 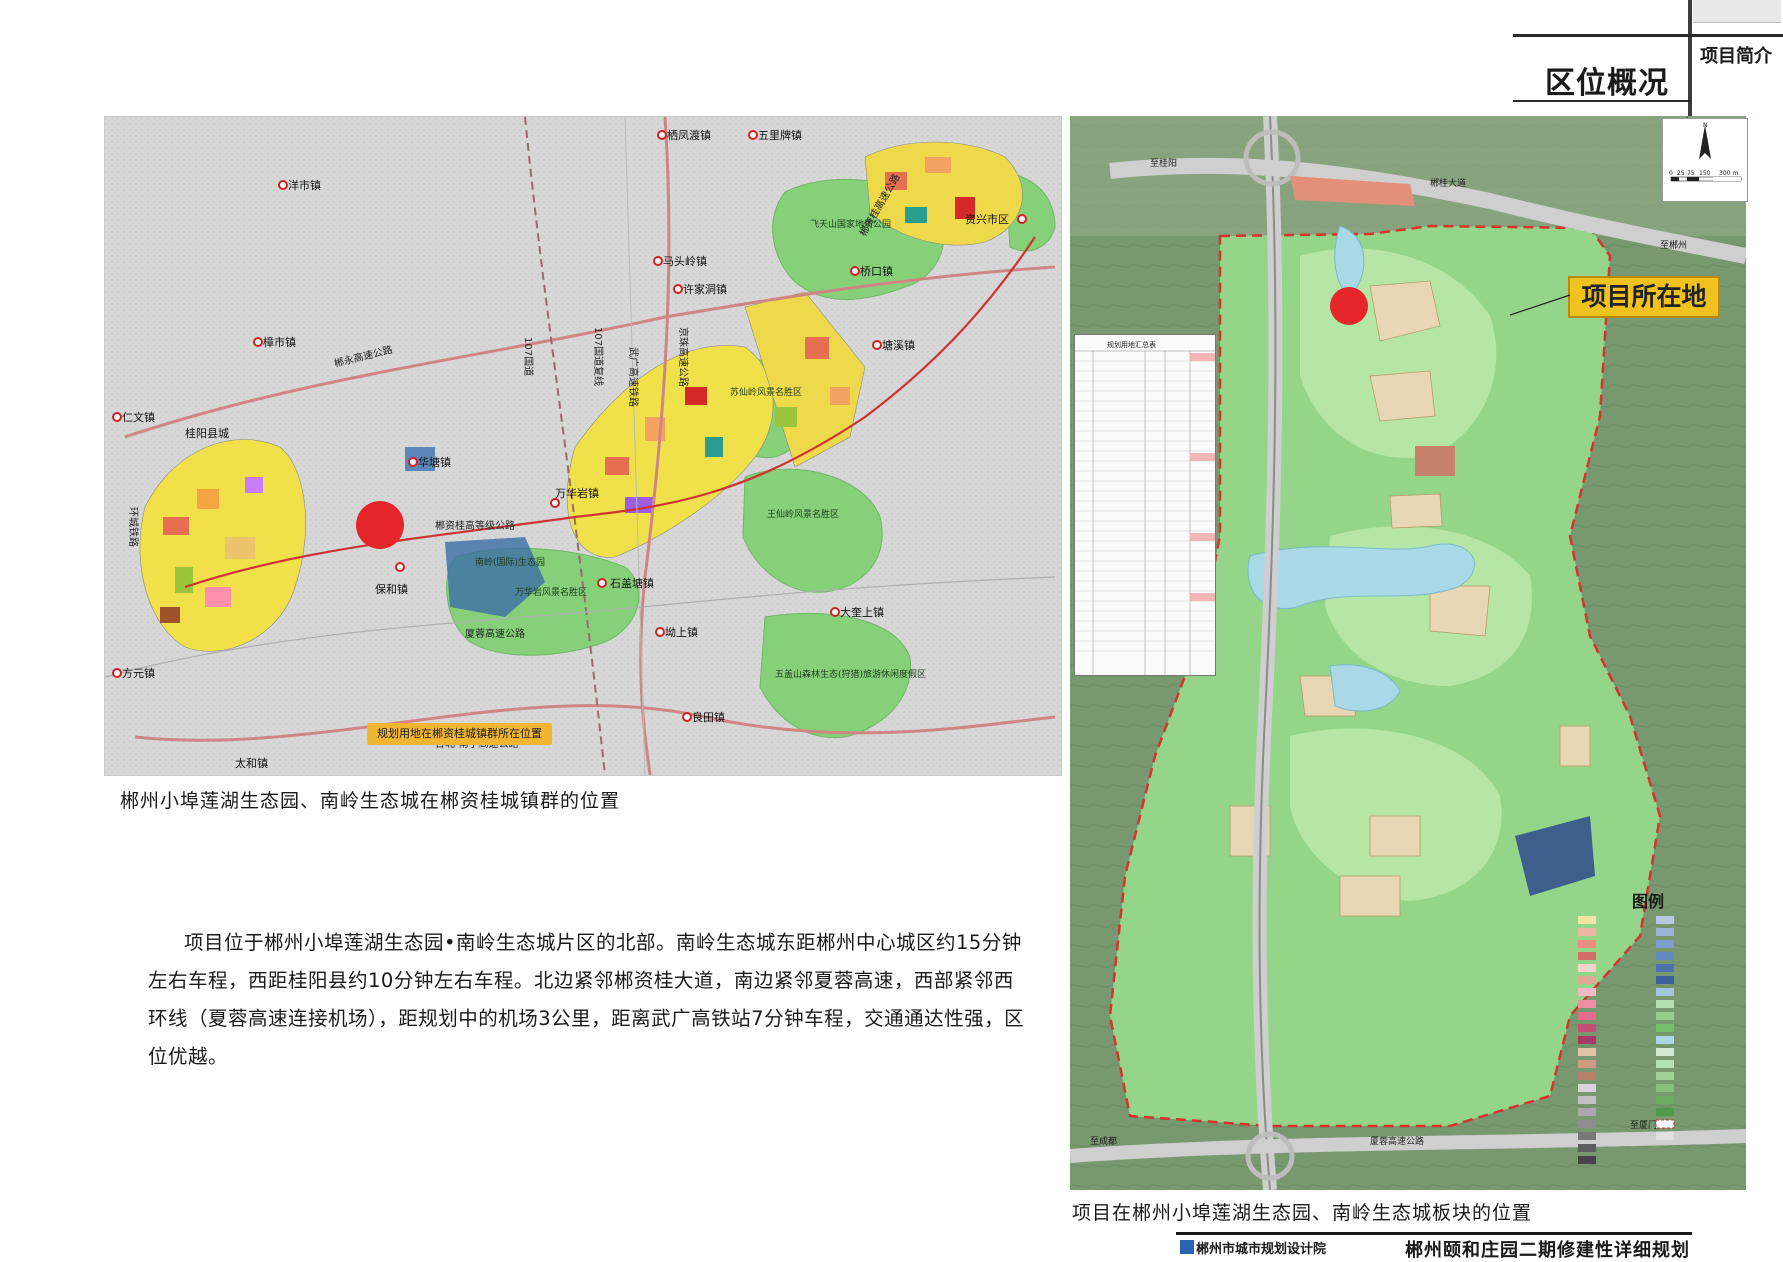 I want to click on scale-label: 75, so click(x=1691, y=173).